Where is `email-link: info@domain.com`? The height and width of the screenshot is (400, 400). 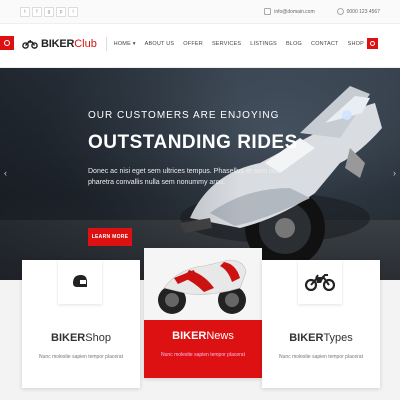 email-link: info@domain.com is located at coordinates (294, 12).